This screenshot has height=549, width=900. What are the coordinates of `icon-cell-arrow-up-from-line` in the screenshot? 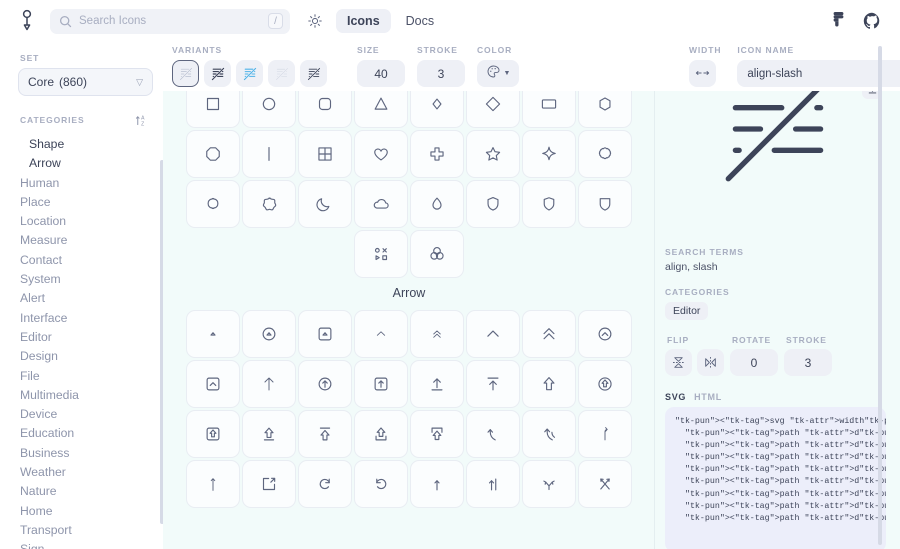 It's located at (437, 384).